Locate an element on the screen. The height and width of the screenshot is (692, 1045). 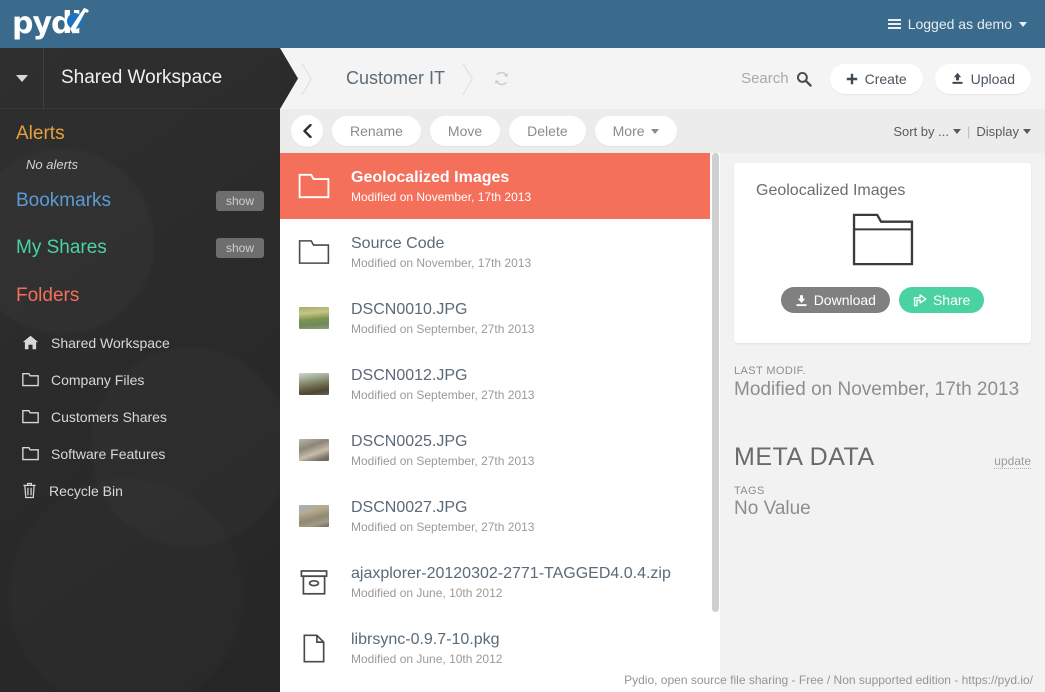
display-label: Display is located at coordinates (997, 131).